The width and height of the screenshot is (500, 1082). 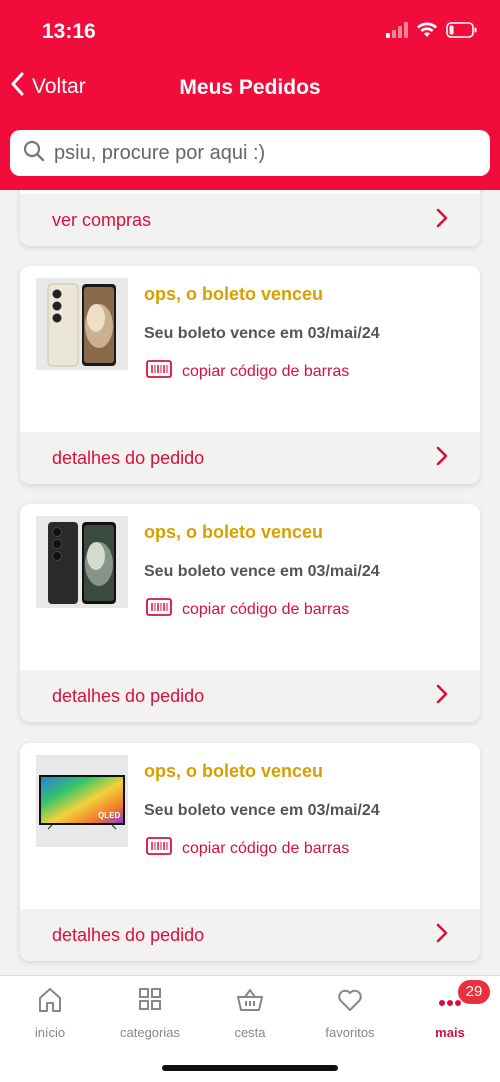 What do you see at coordinates (250, 1003) in the screenshot?
I see `basket-icon` at bounding box center [250, 1003].